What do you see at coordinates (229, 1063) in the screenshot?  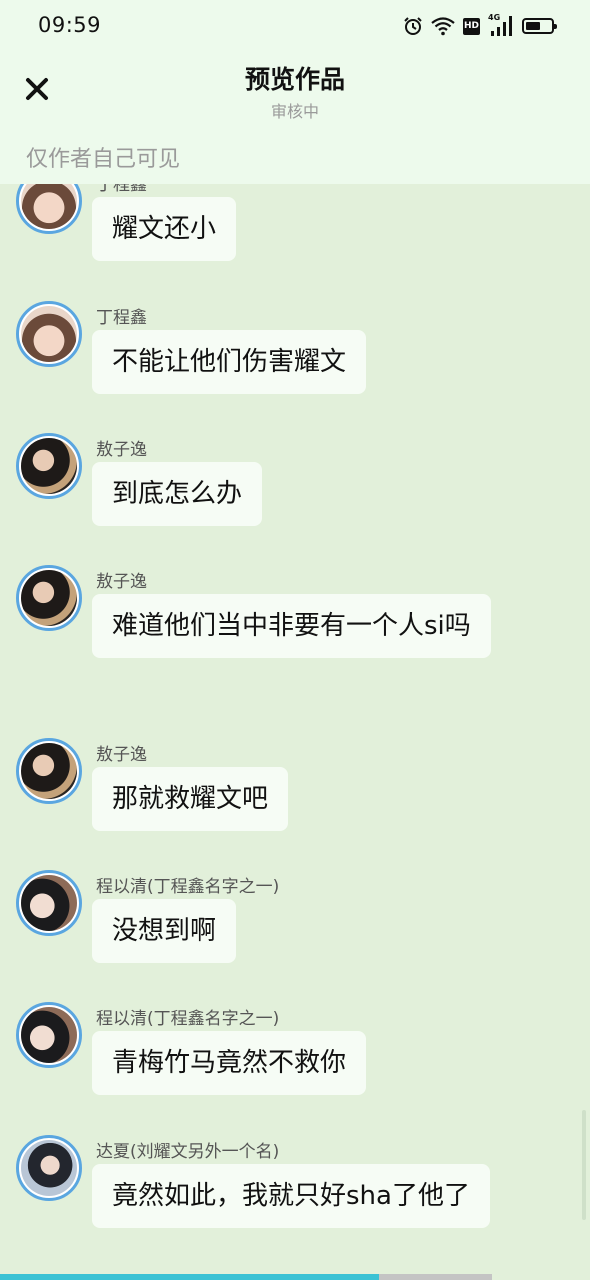 I see `message-bubble: 青梅竹马竟然不救你` at bounding box center [229, 1063].